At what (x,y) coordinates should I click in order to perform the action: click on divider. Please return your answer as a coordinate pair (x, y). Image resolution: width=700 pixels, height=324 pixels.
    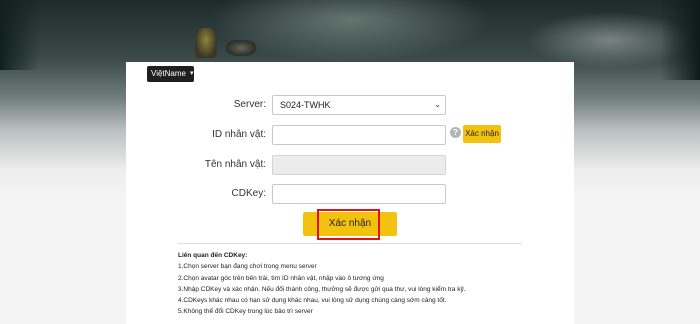
    Looking at the image, I should click on (350, 243).